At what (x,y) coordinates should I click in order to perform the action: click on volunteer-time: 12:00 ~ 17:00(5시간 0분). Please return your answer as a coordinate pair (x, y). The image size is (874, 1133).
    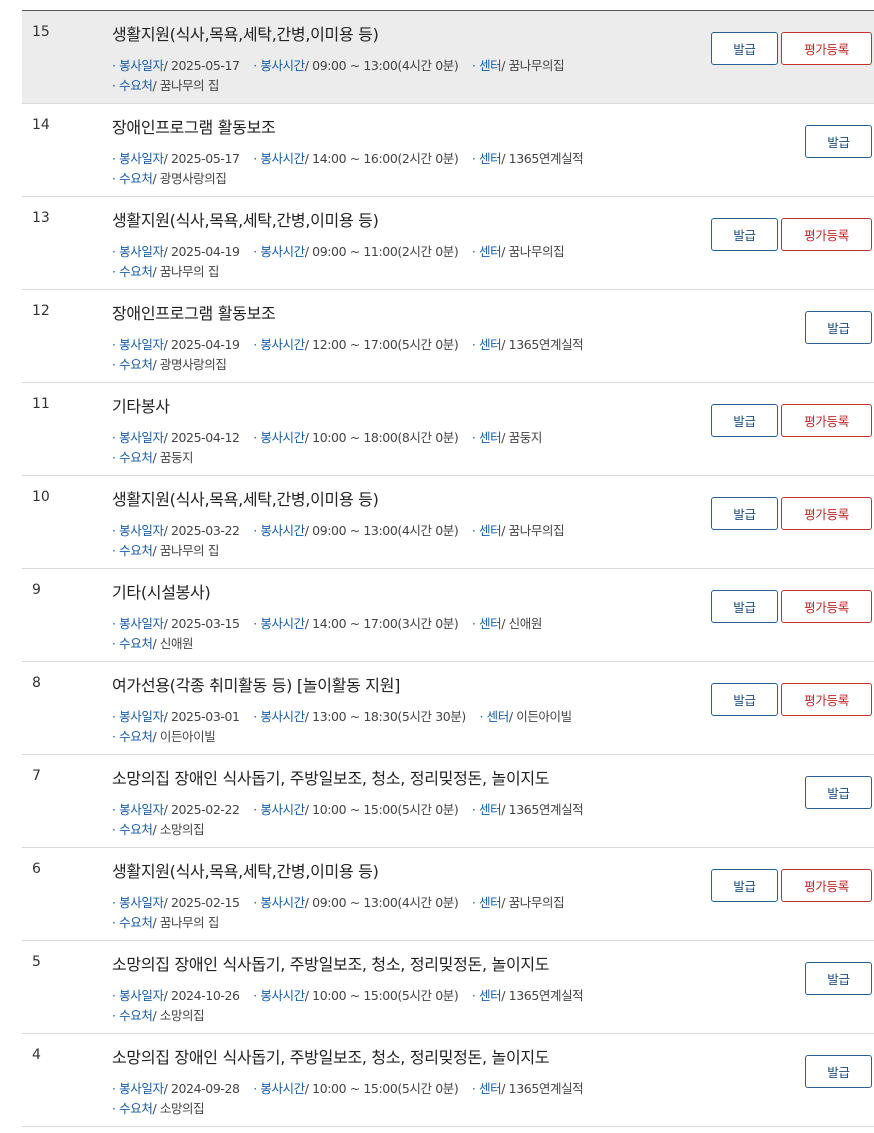
    Looking at the image, I should click on (385, 344).